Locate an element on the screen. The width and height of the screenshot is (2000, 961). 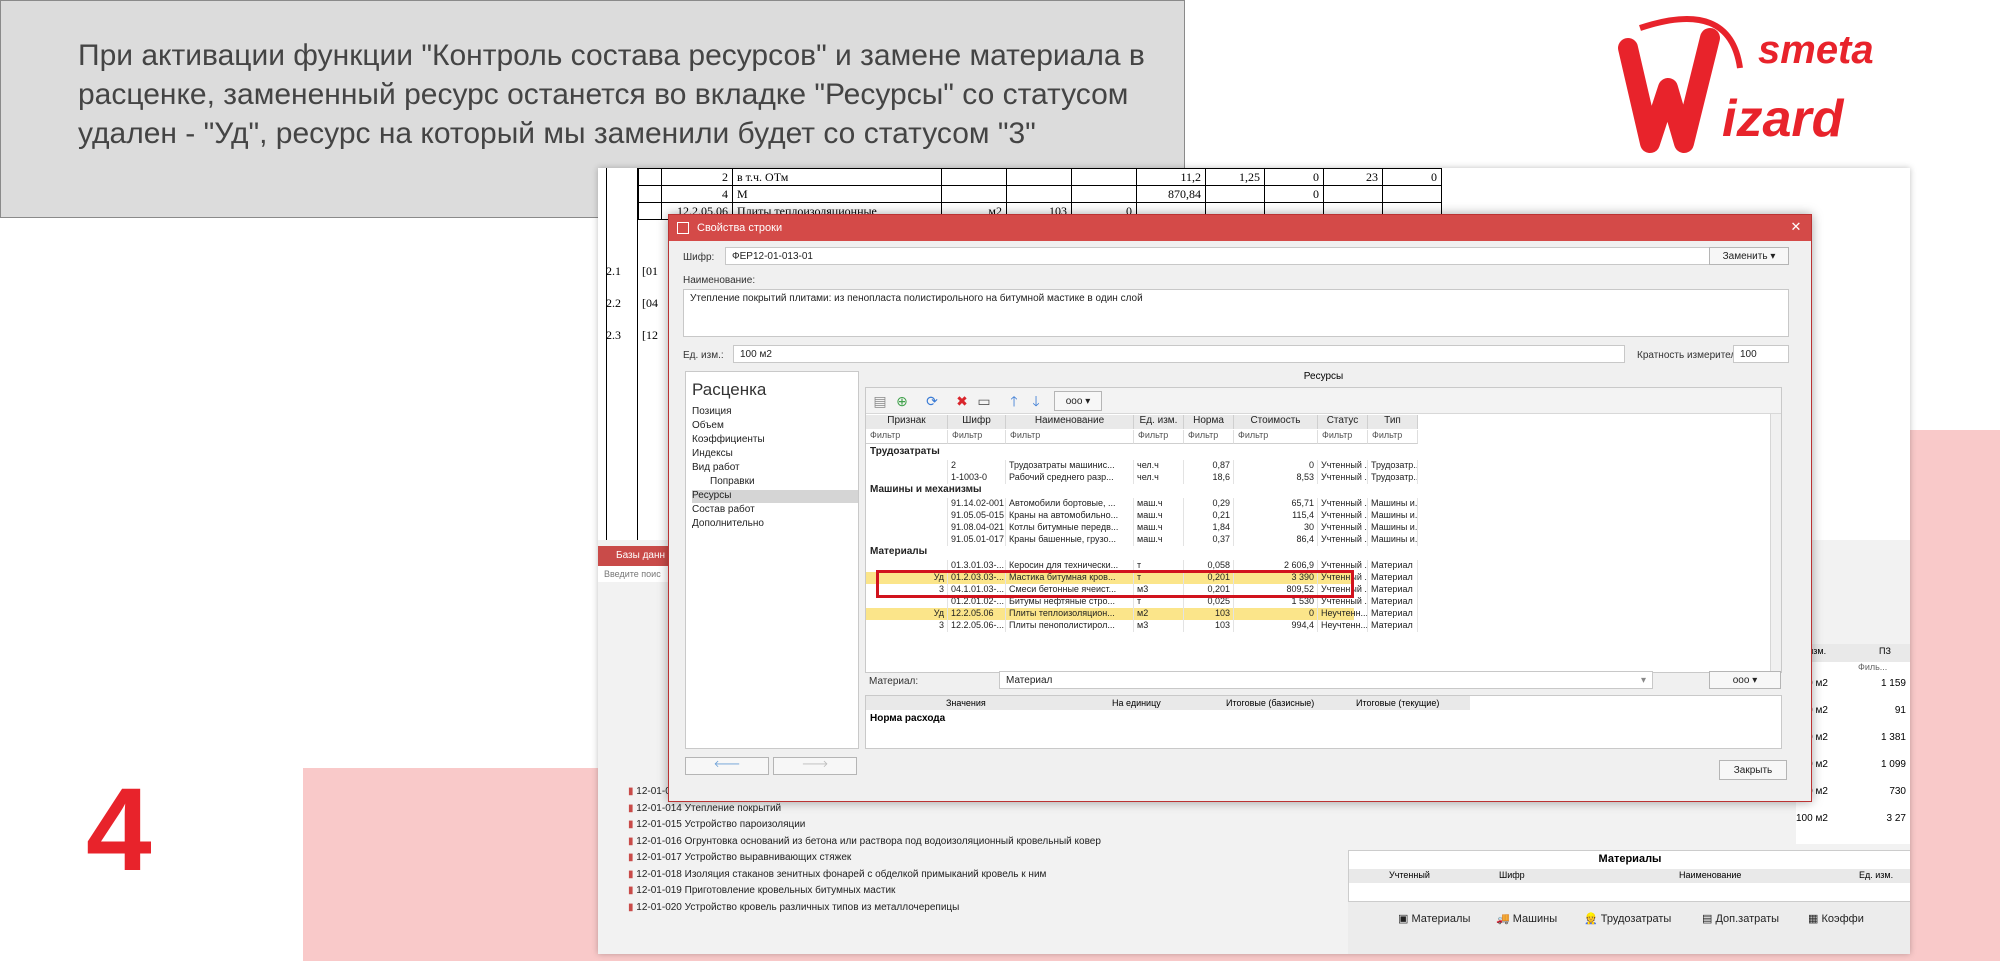
column-header: Признак is located at coordinates (907, 422).